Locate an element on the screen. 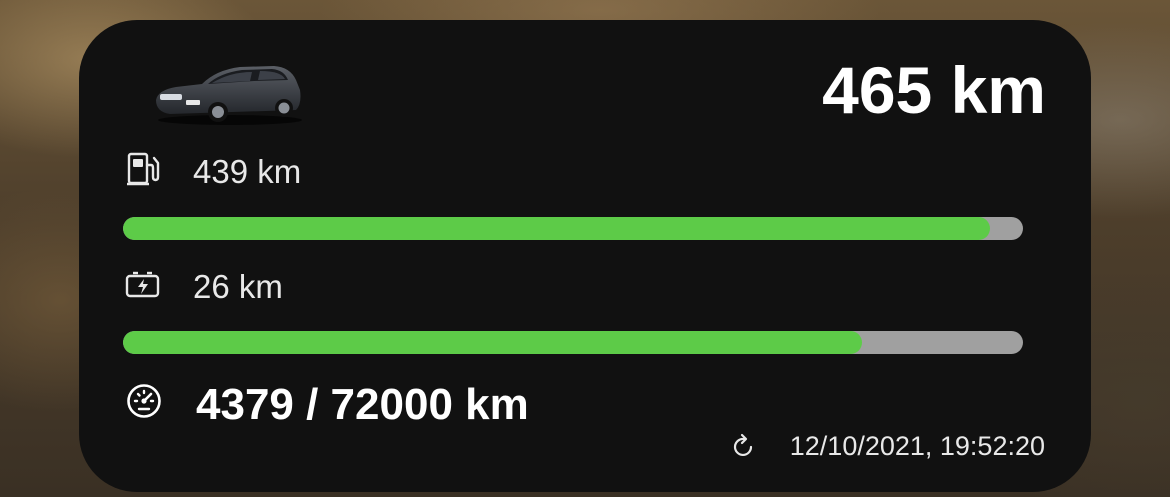 This screenshot has width=1170, height=497. fuel-progress-fill is located at coordinates (556, 228).